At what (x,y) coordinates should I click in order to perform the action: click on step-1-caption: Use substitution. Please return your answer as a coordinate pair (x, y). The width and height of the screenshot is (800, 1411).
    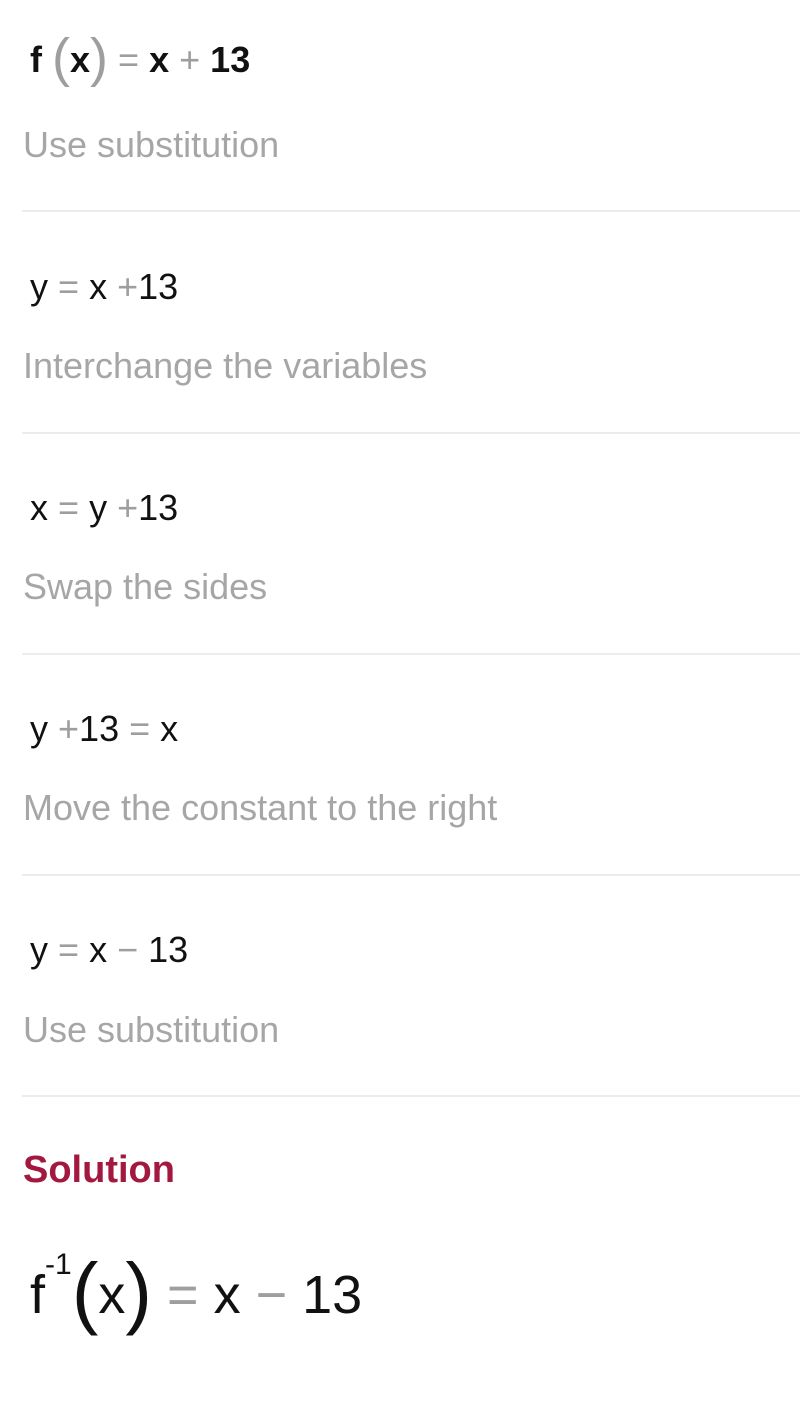
    Looking at the image, I should click on (151, 144).